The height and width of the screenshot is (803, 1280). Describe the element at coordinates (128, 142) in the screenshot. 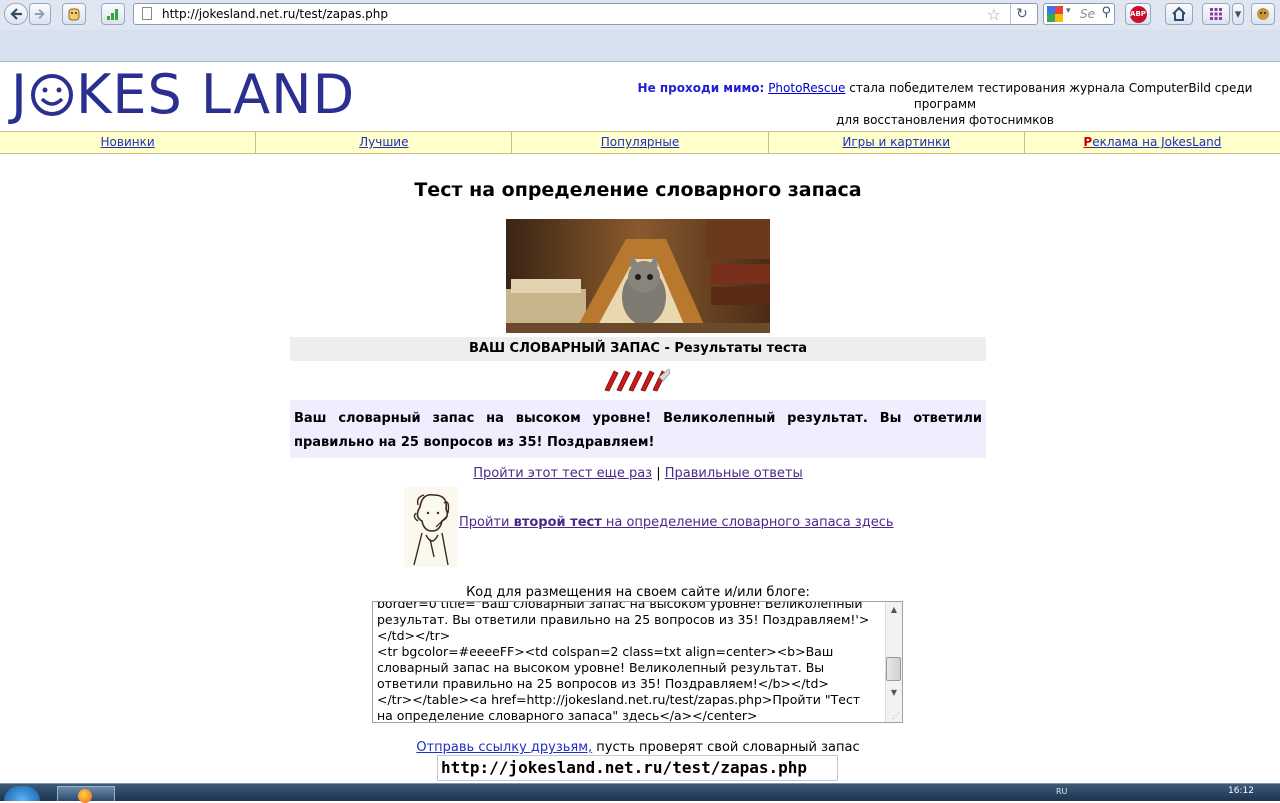

I see `nav-item-new: Новинки` at that location.